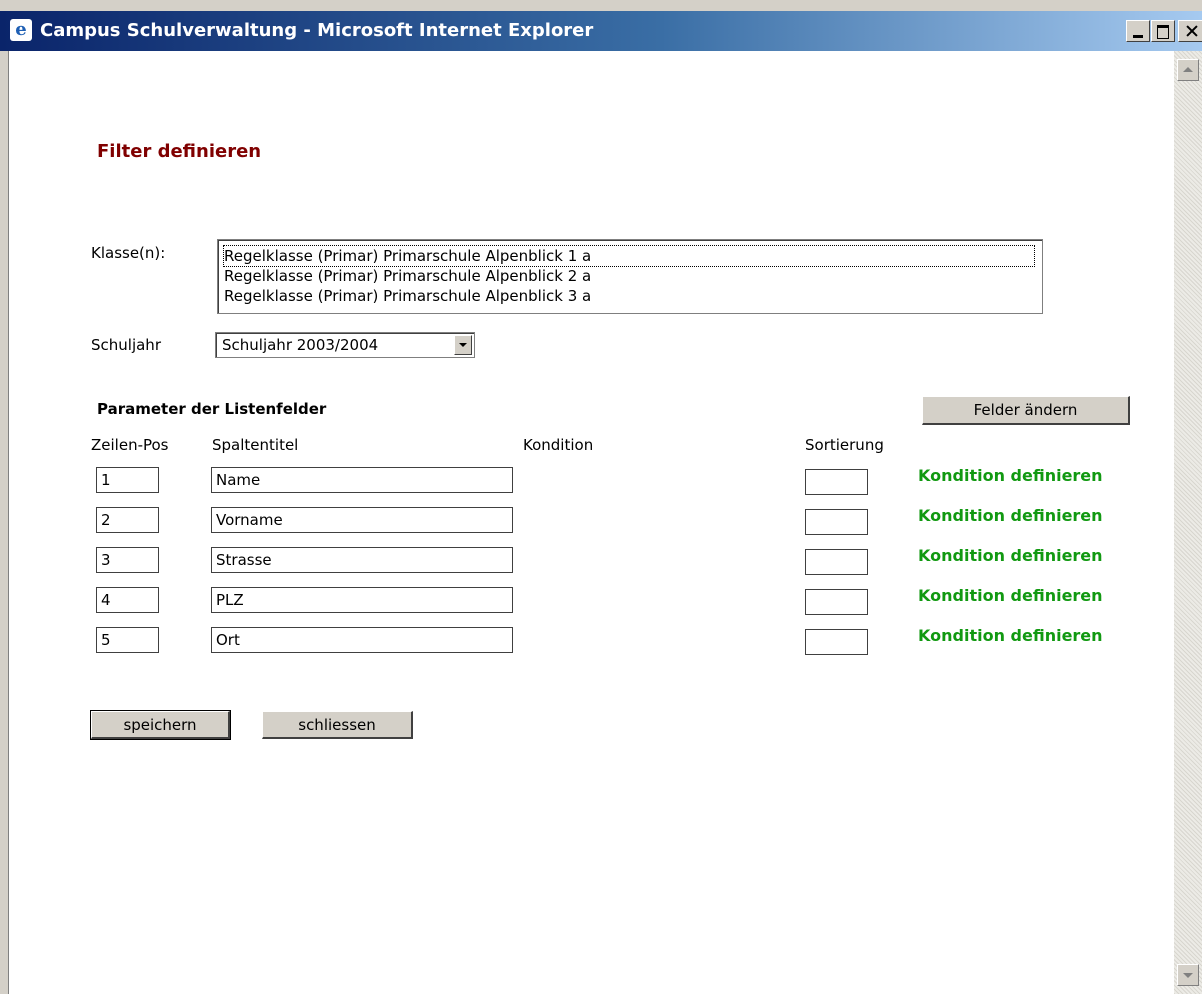  Describe the element at coordinates (179, 151) in the screenshot. I see `page-title: Filter definieren` at that location.